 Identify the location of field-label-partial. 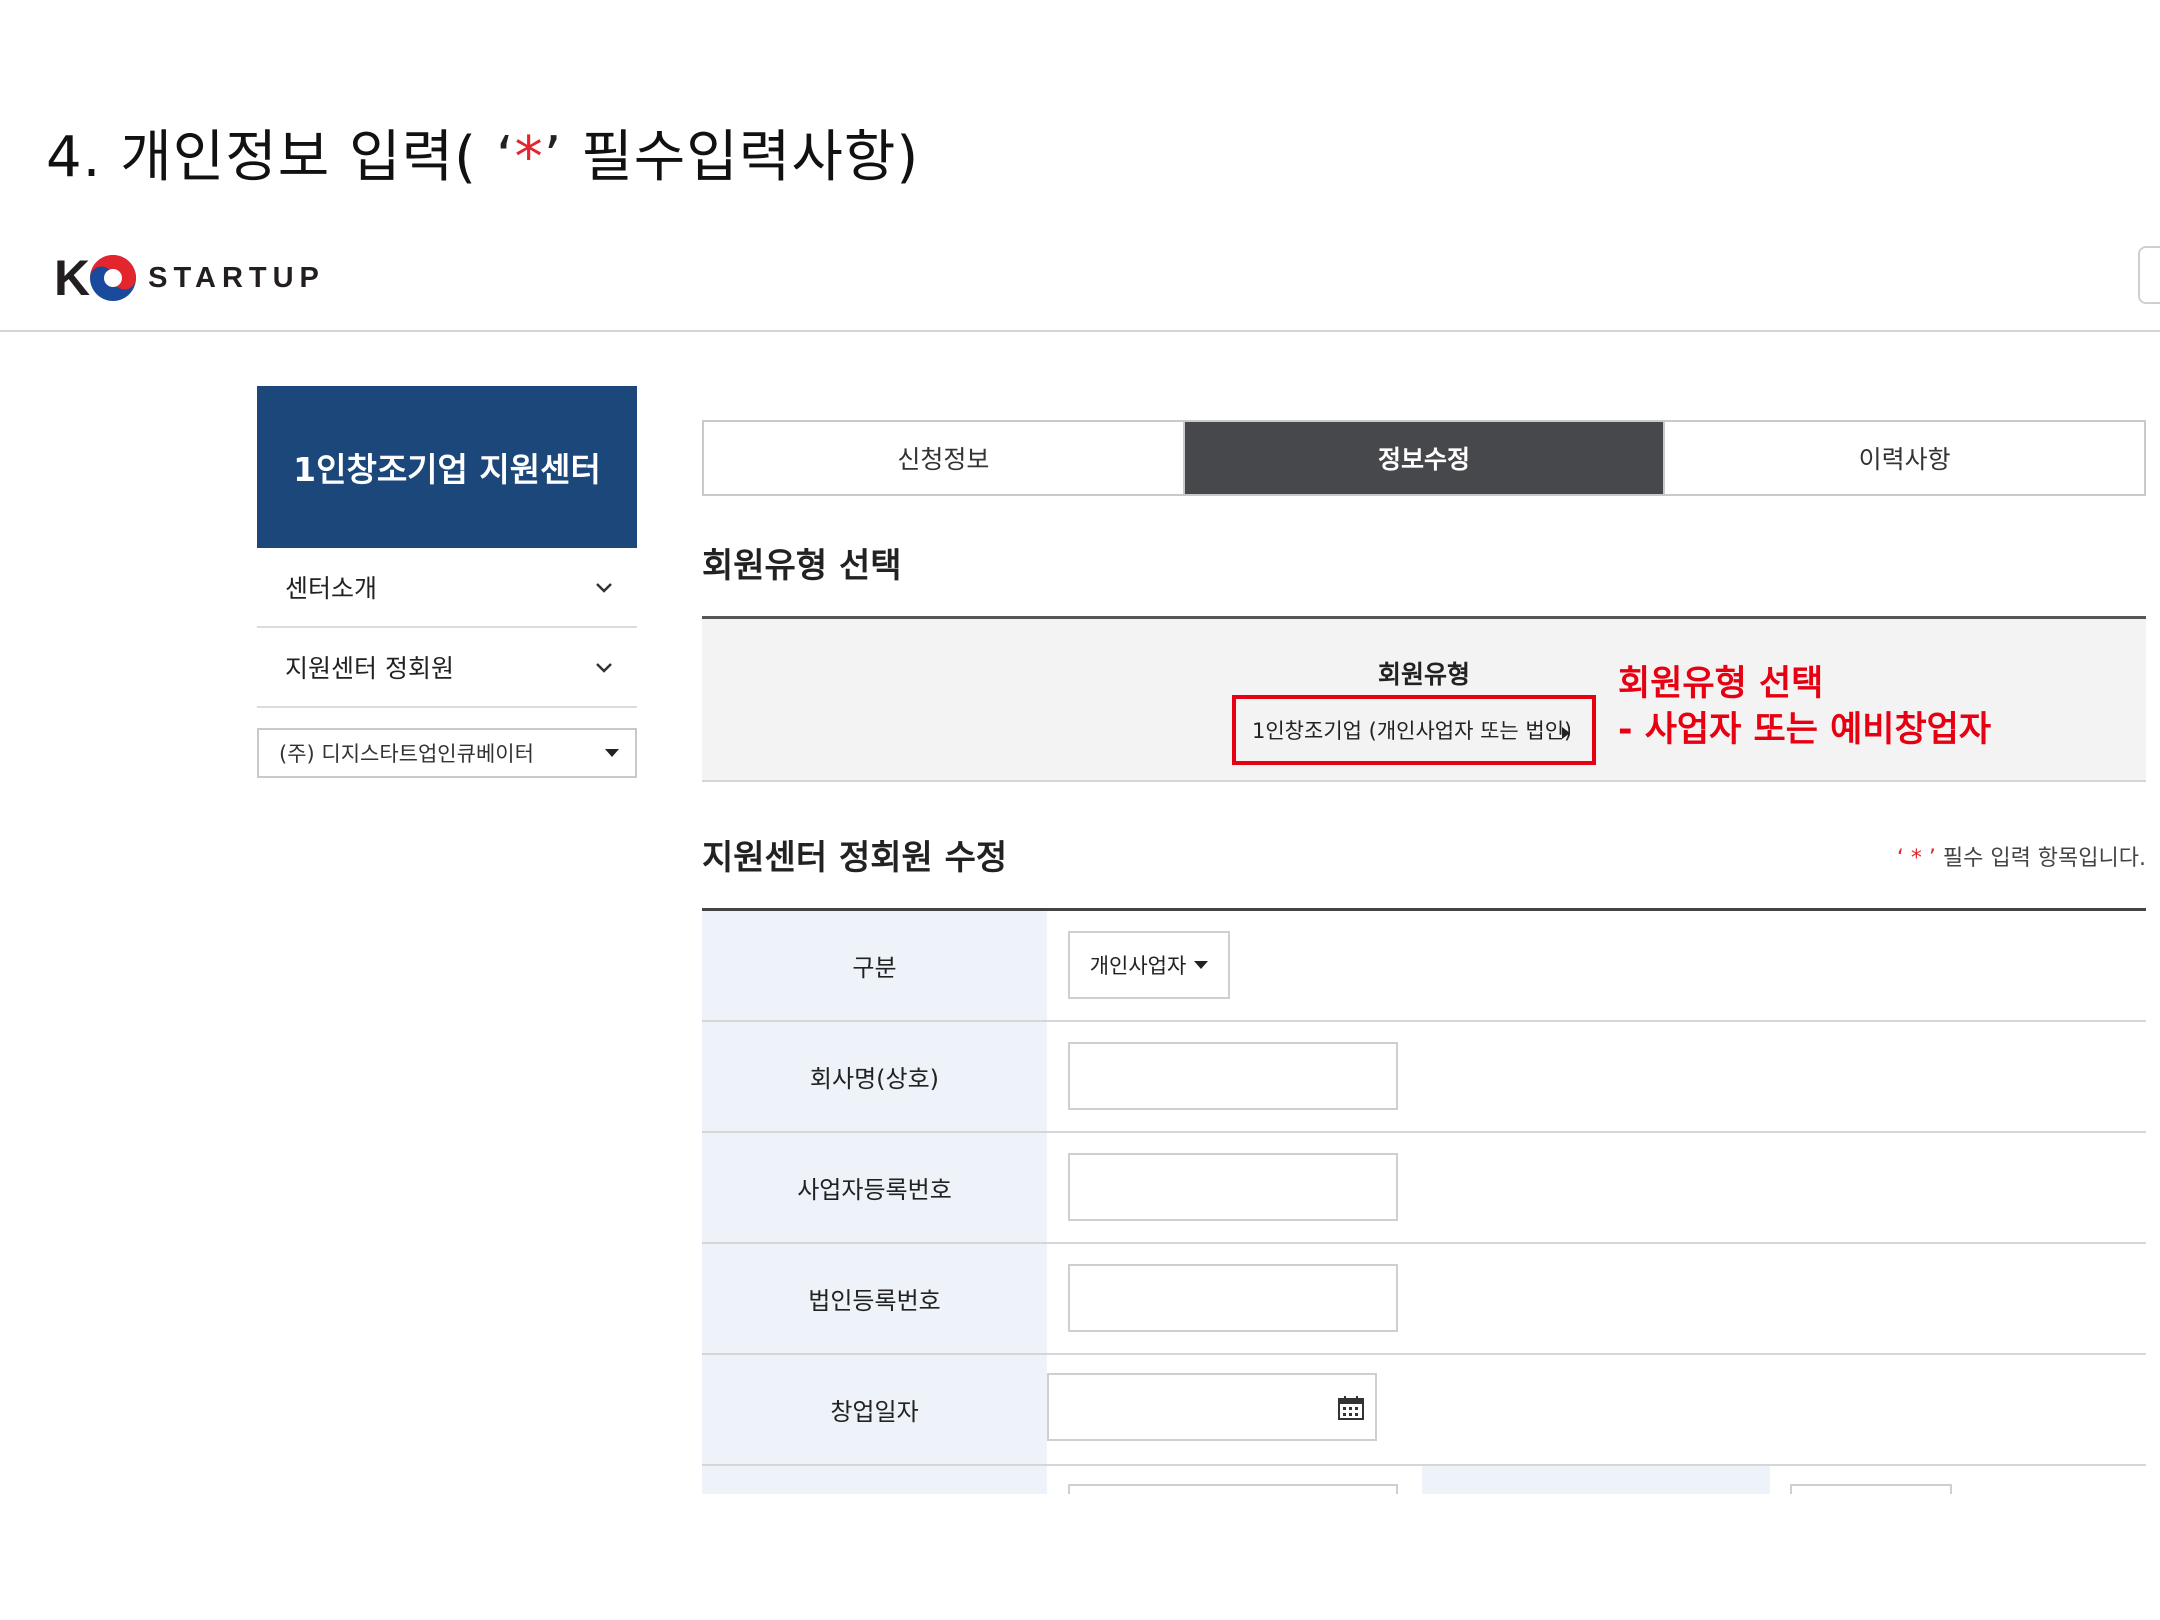
(874, 1480).